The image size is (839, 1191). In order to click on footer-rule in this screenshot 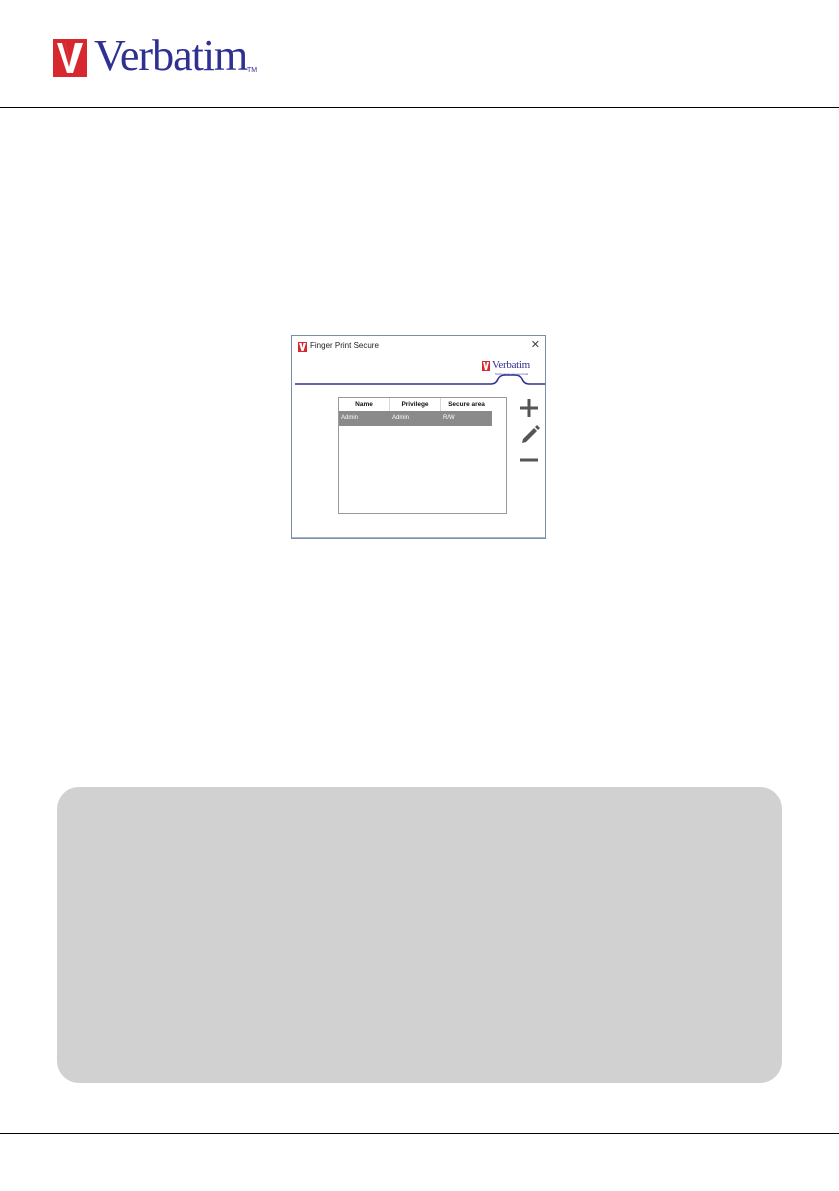, I will do `click(419, 1133)`.